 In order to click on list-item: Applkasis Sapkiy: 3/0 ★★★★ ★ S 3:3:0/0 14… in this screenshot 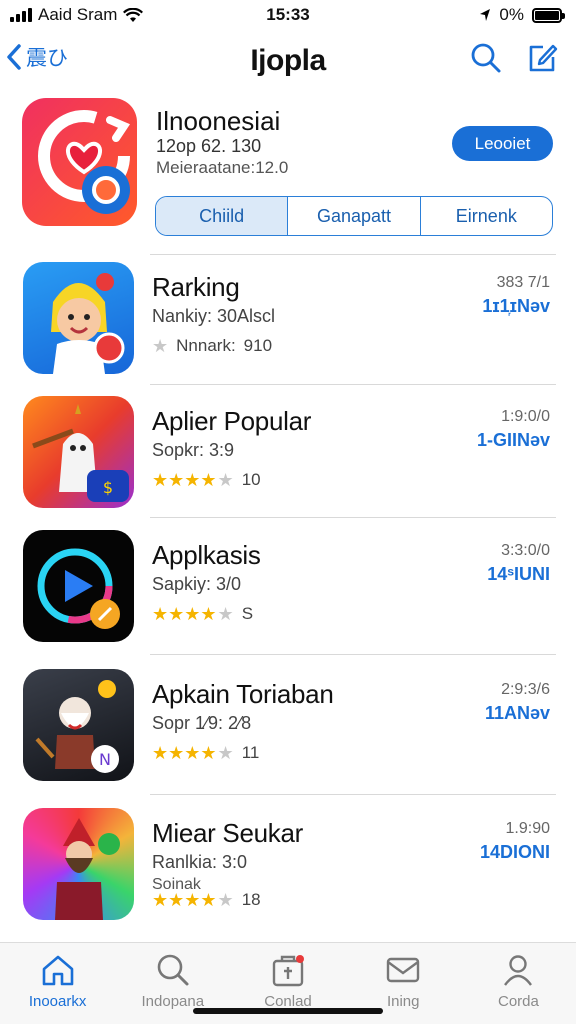, I will do `click(288, 595)`.